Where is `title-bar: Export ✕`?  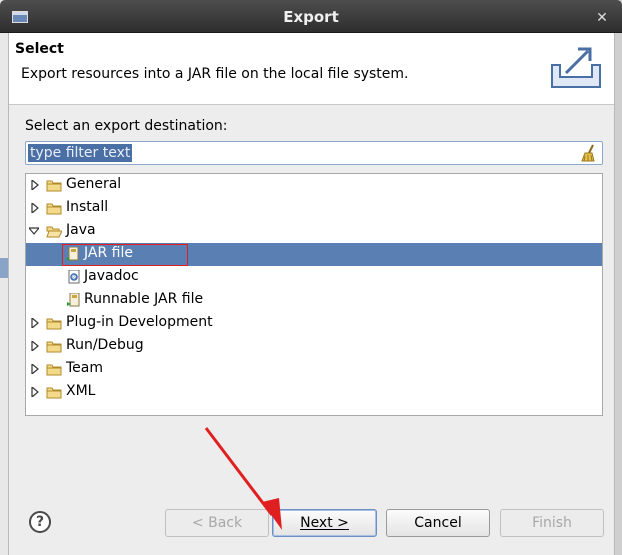 title-bar: Export ✕ is located at coordinates (311, 16).